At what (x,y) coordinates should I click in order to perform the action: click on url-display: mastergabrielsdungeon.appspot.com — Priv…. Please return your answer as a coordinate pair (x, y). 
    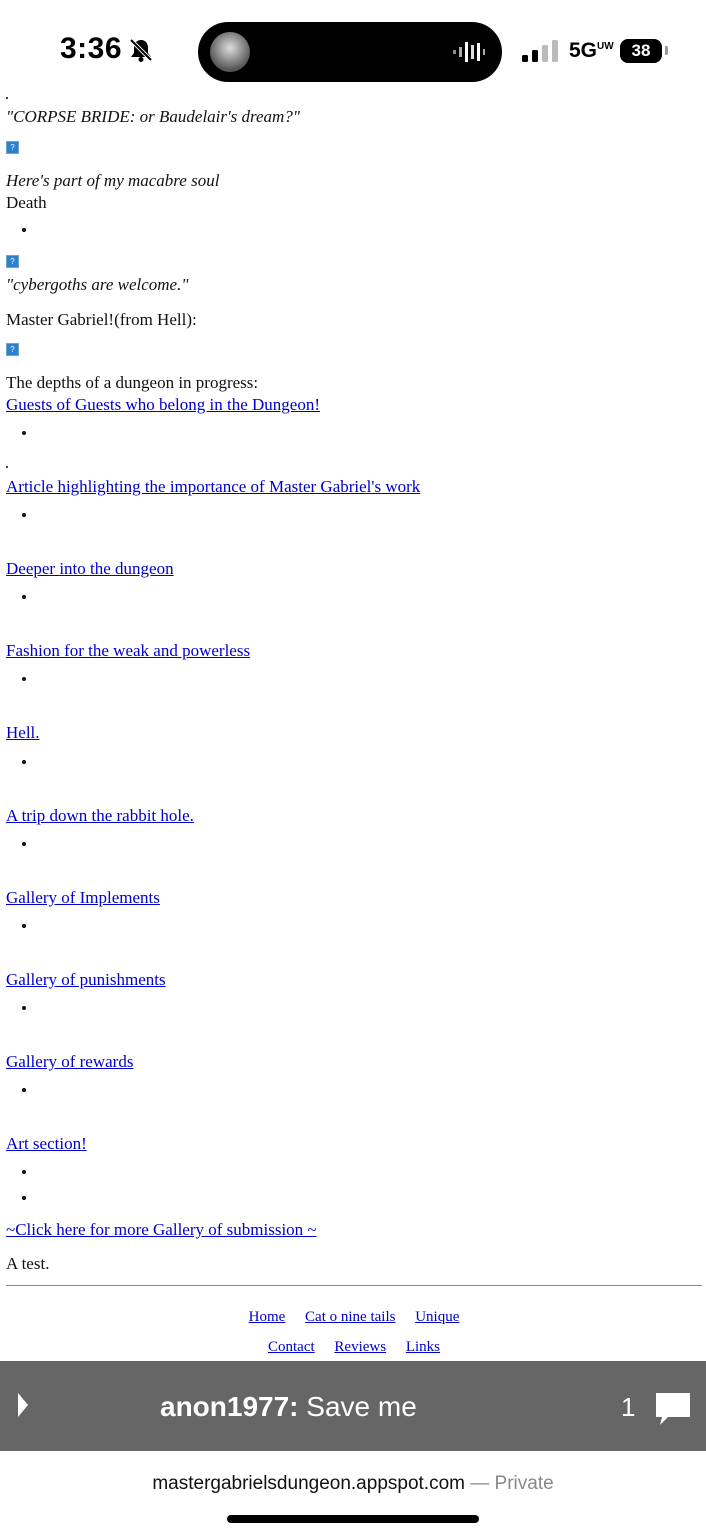
    Looking at the image, I should click on (353, 1484).